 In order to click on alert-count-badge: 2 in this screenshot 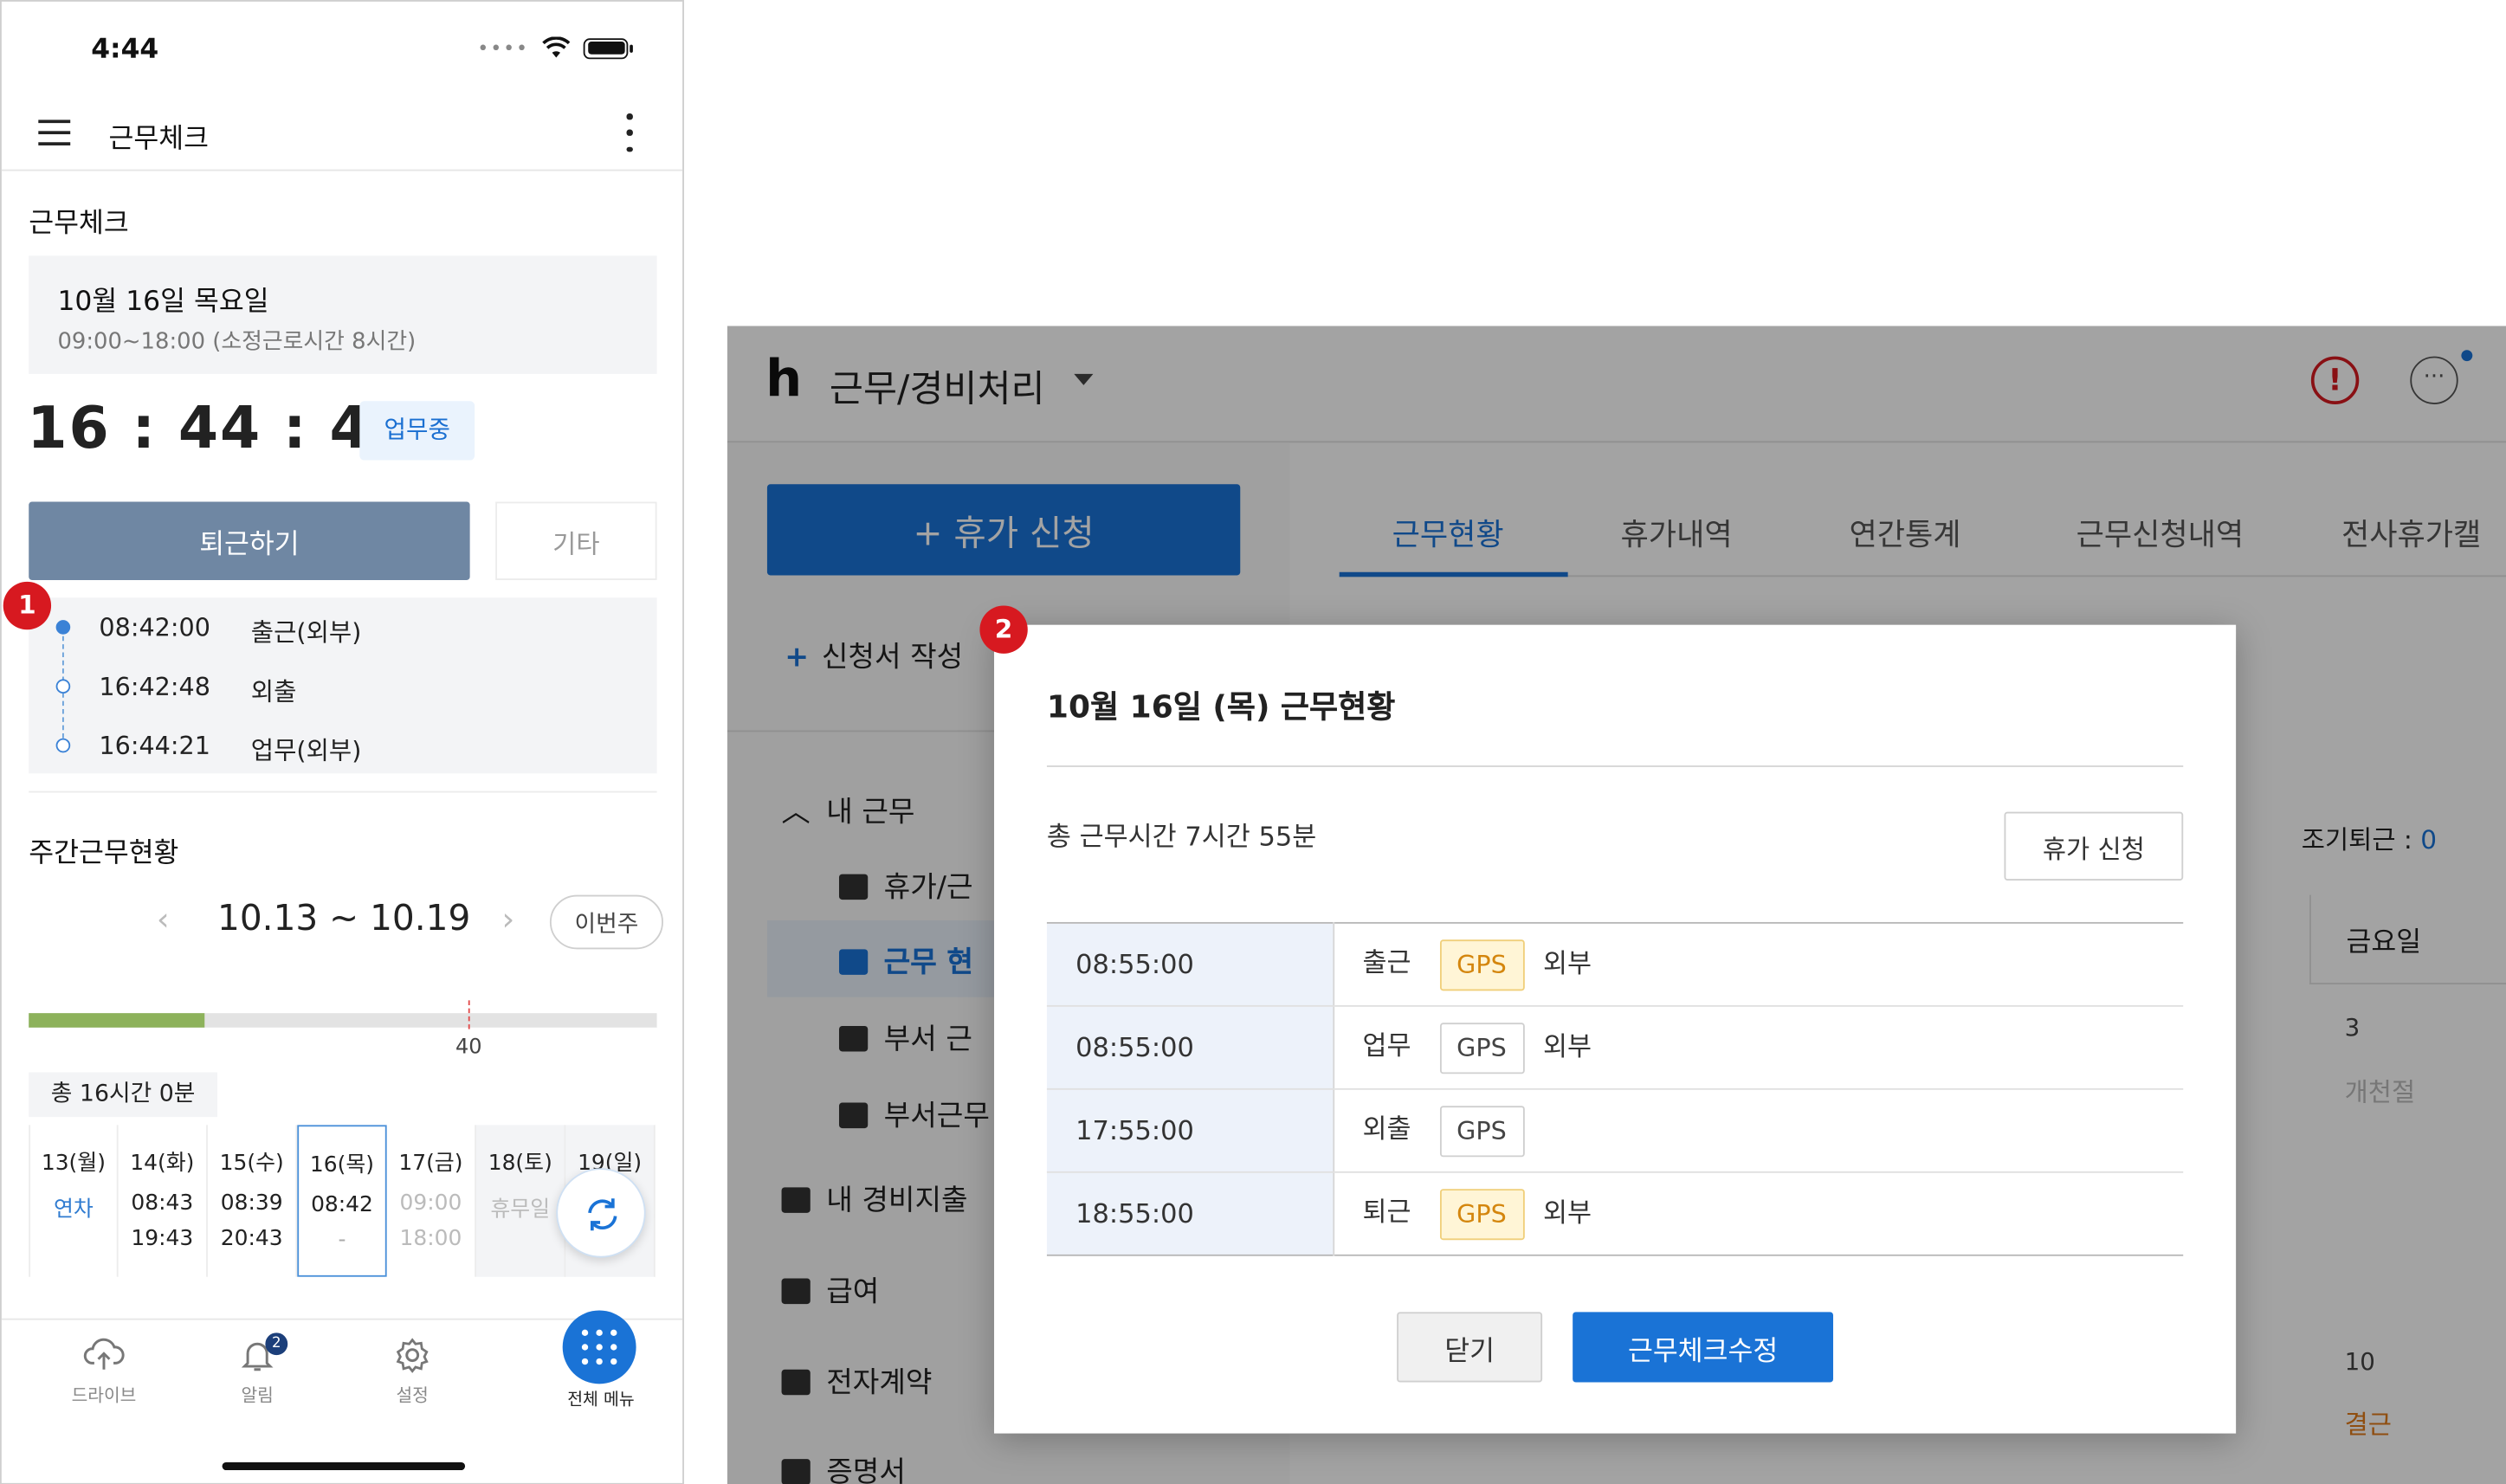, I will do `click(276, 1344)`.